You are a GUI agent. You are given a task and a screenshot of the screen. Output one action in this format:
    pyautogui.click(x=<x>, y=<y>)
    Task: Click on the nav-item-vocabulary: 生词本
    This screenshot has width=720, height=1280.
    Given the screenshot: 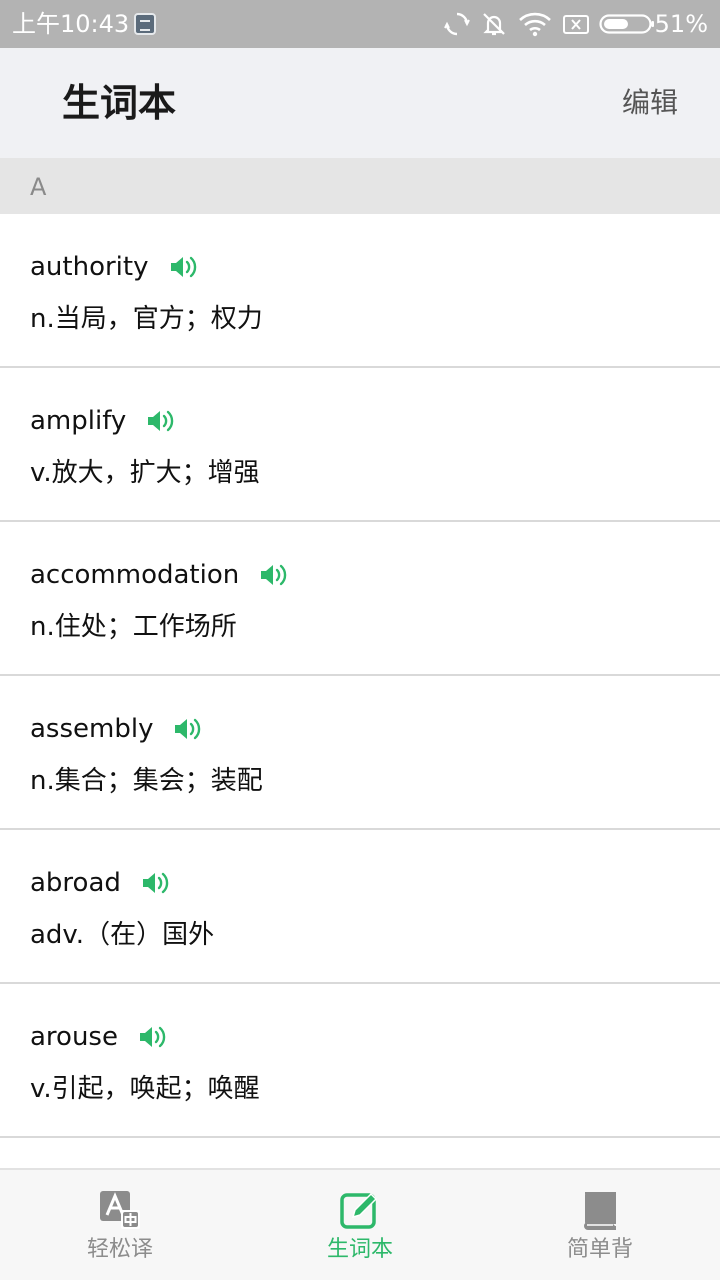 What is the action you would take?
    pyautogui.click(x=360, y=1225)
    